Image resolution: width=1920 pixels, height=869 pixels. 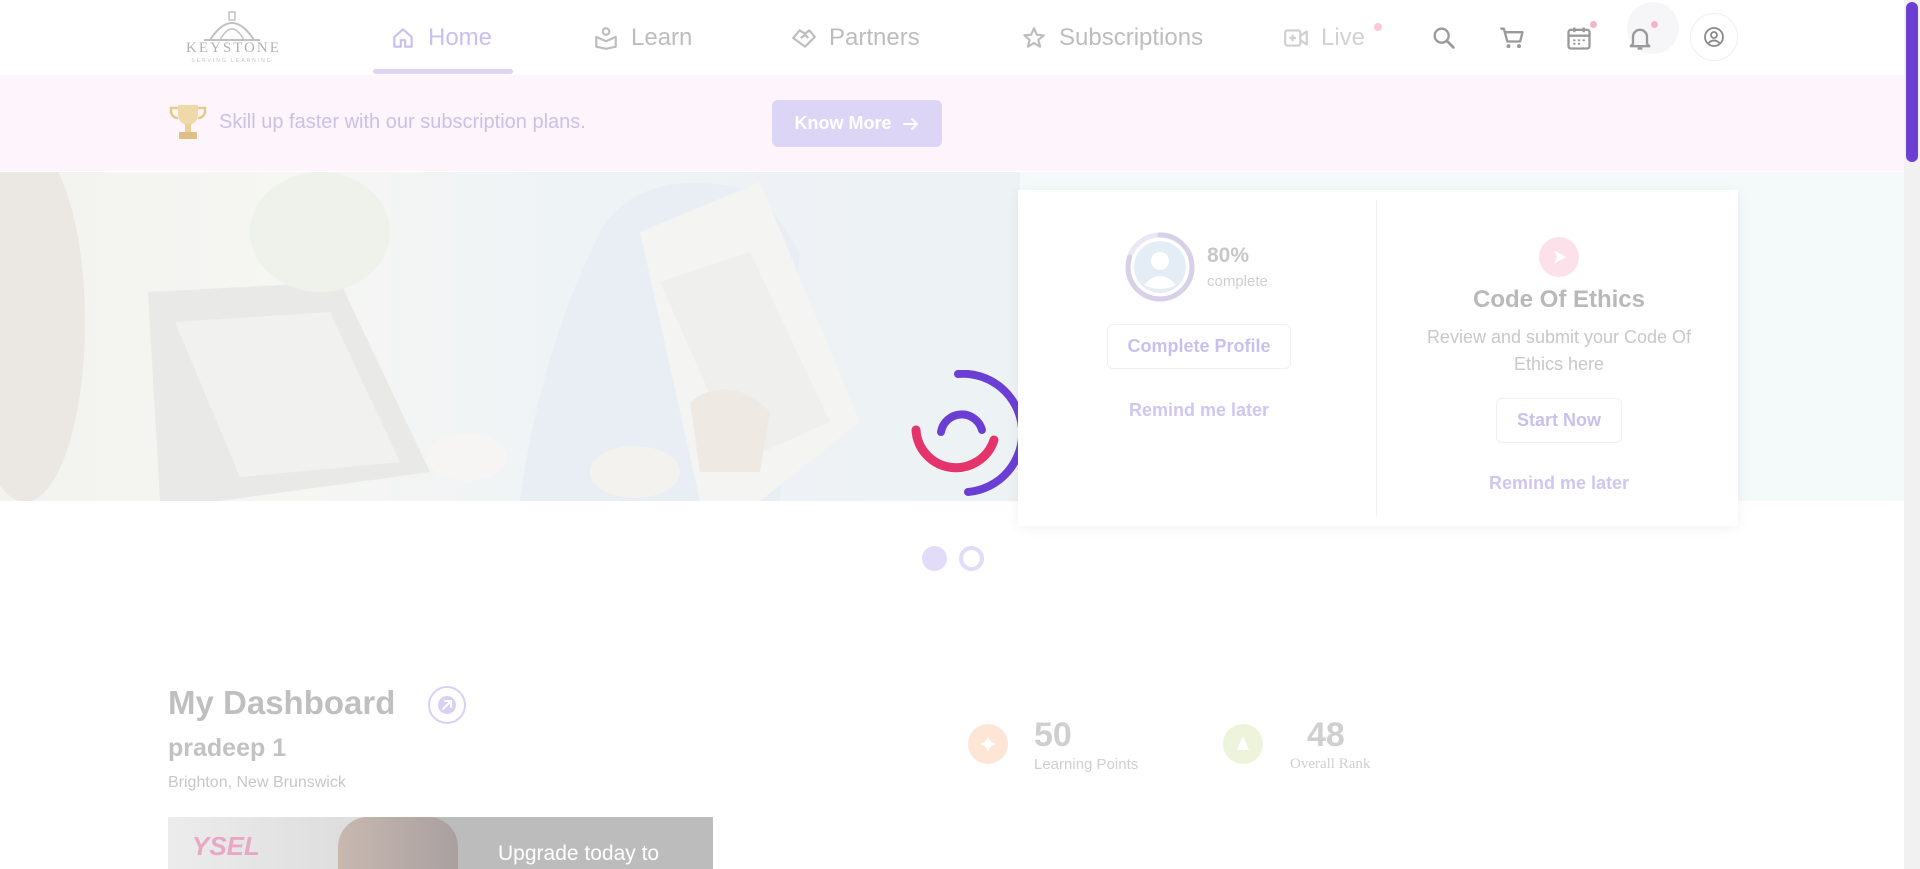 I want to click on nav-subscriptions: Subscriptions, so click(x=1112, y=38).